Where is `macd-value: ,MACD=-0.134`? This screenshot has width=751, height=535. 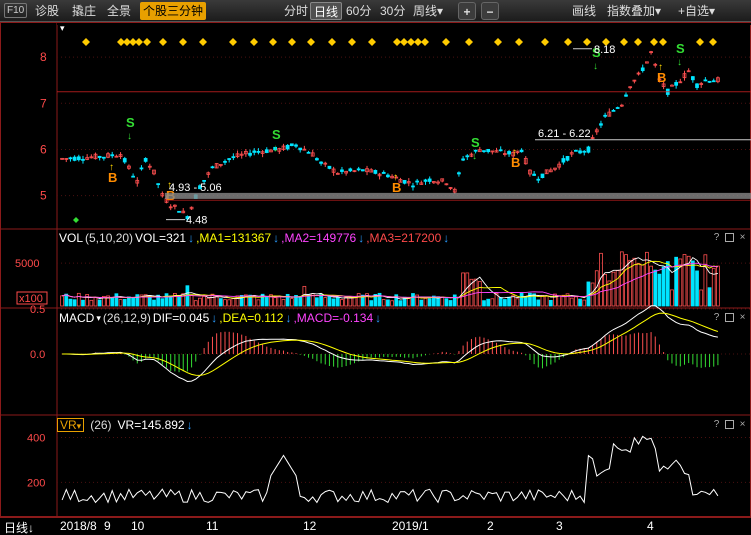
macd-value: ,MACD=-0.134 is located at coordinates (333, 318).